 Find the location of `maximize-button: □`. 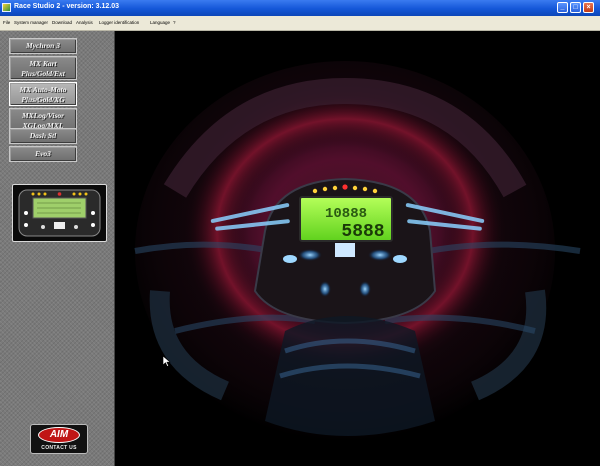

maximize-button: □ is located at coordinates (575, 7).